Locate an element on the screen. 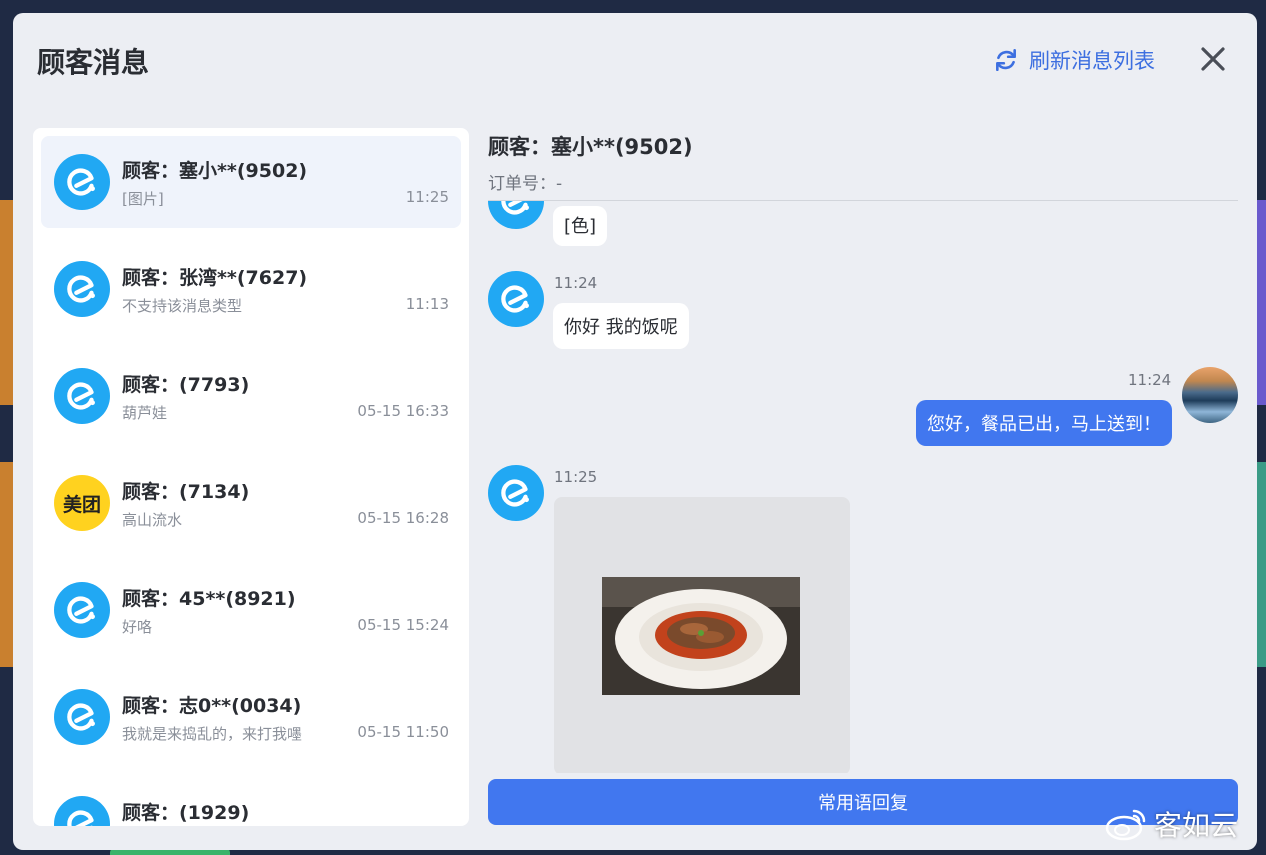 This screenshot has height=855, width=1266. conversation-item: 美团 顾客：(7134) 高山流水 05-15 16:28 is located at coordinates (251, 503).